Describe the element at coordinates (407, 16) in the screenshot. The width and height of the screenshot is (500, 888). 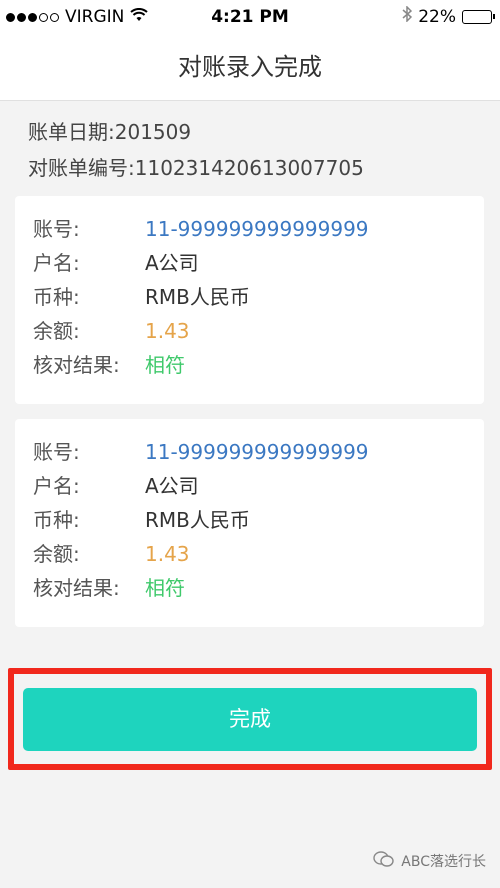
I see `bluetooth-icon` at that location.